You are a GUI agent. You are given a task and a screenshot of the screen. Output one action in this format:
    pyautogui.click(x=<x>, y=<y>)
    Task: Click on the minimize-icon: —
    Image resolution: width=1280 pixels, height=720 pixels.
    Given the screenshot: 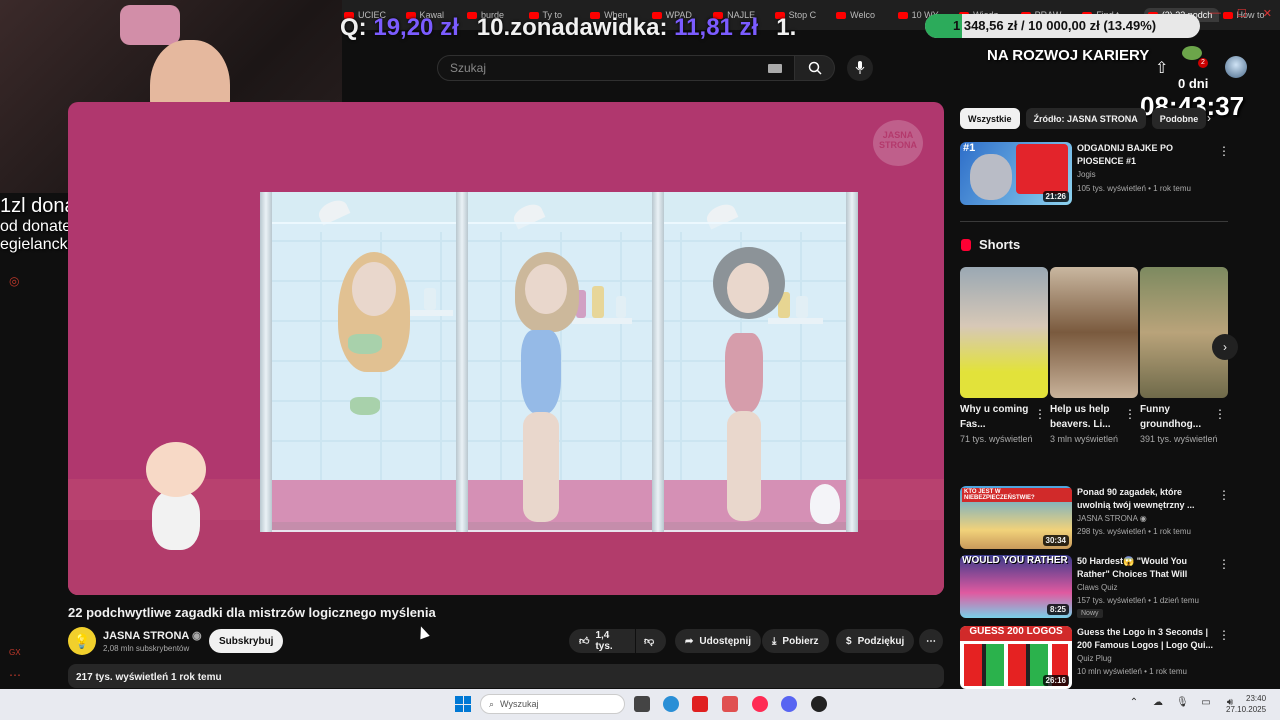 What is the action you would take?
    pyautogui.click(x=1215, y=13)
    